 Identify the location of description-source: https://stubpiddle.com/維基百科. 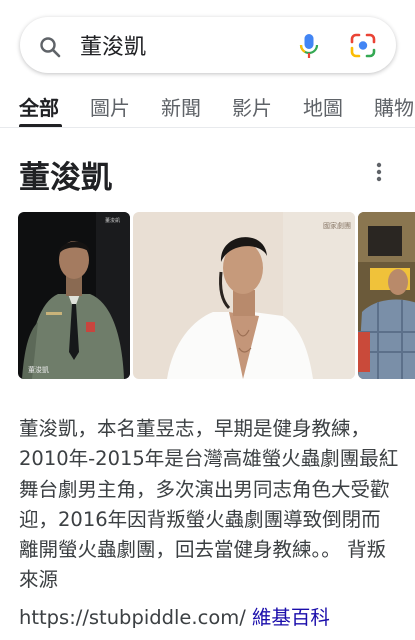
(174, 615).